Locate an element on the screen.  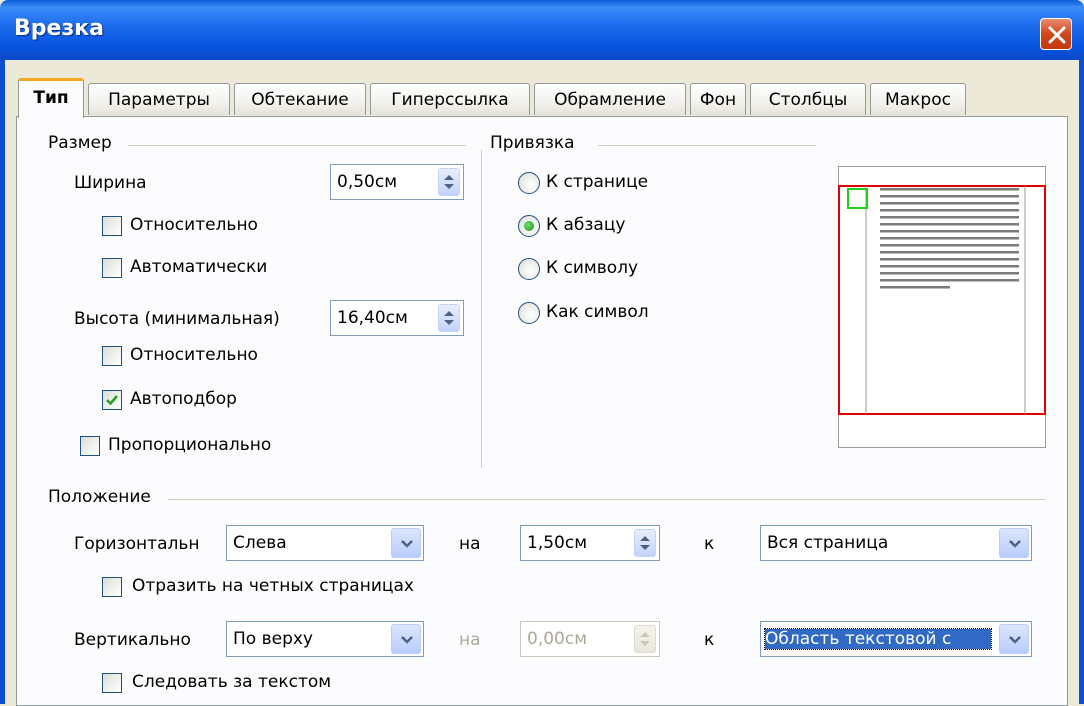
h-by-label: на is located at coordinates (470, 544).